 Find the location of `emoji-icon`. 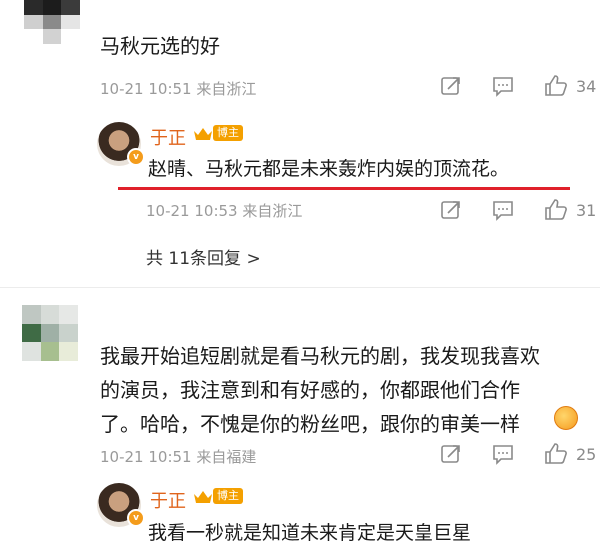

emoji-icon is located at coordinates (566, 418).